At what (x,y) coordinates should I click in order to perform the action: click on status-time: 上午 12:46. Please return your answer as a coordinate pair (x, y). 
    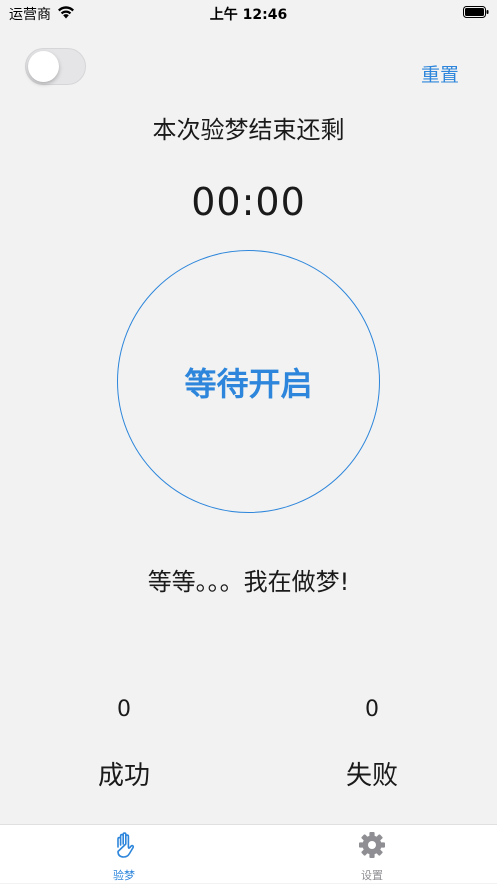
    Looking at the image, I should click on (248, 15).